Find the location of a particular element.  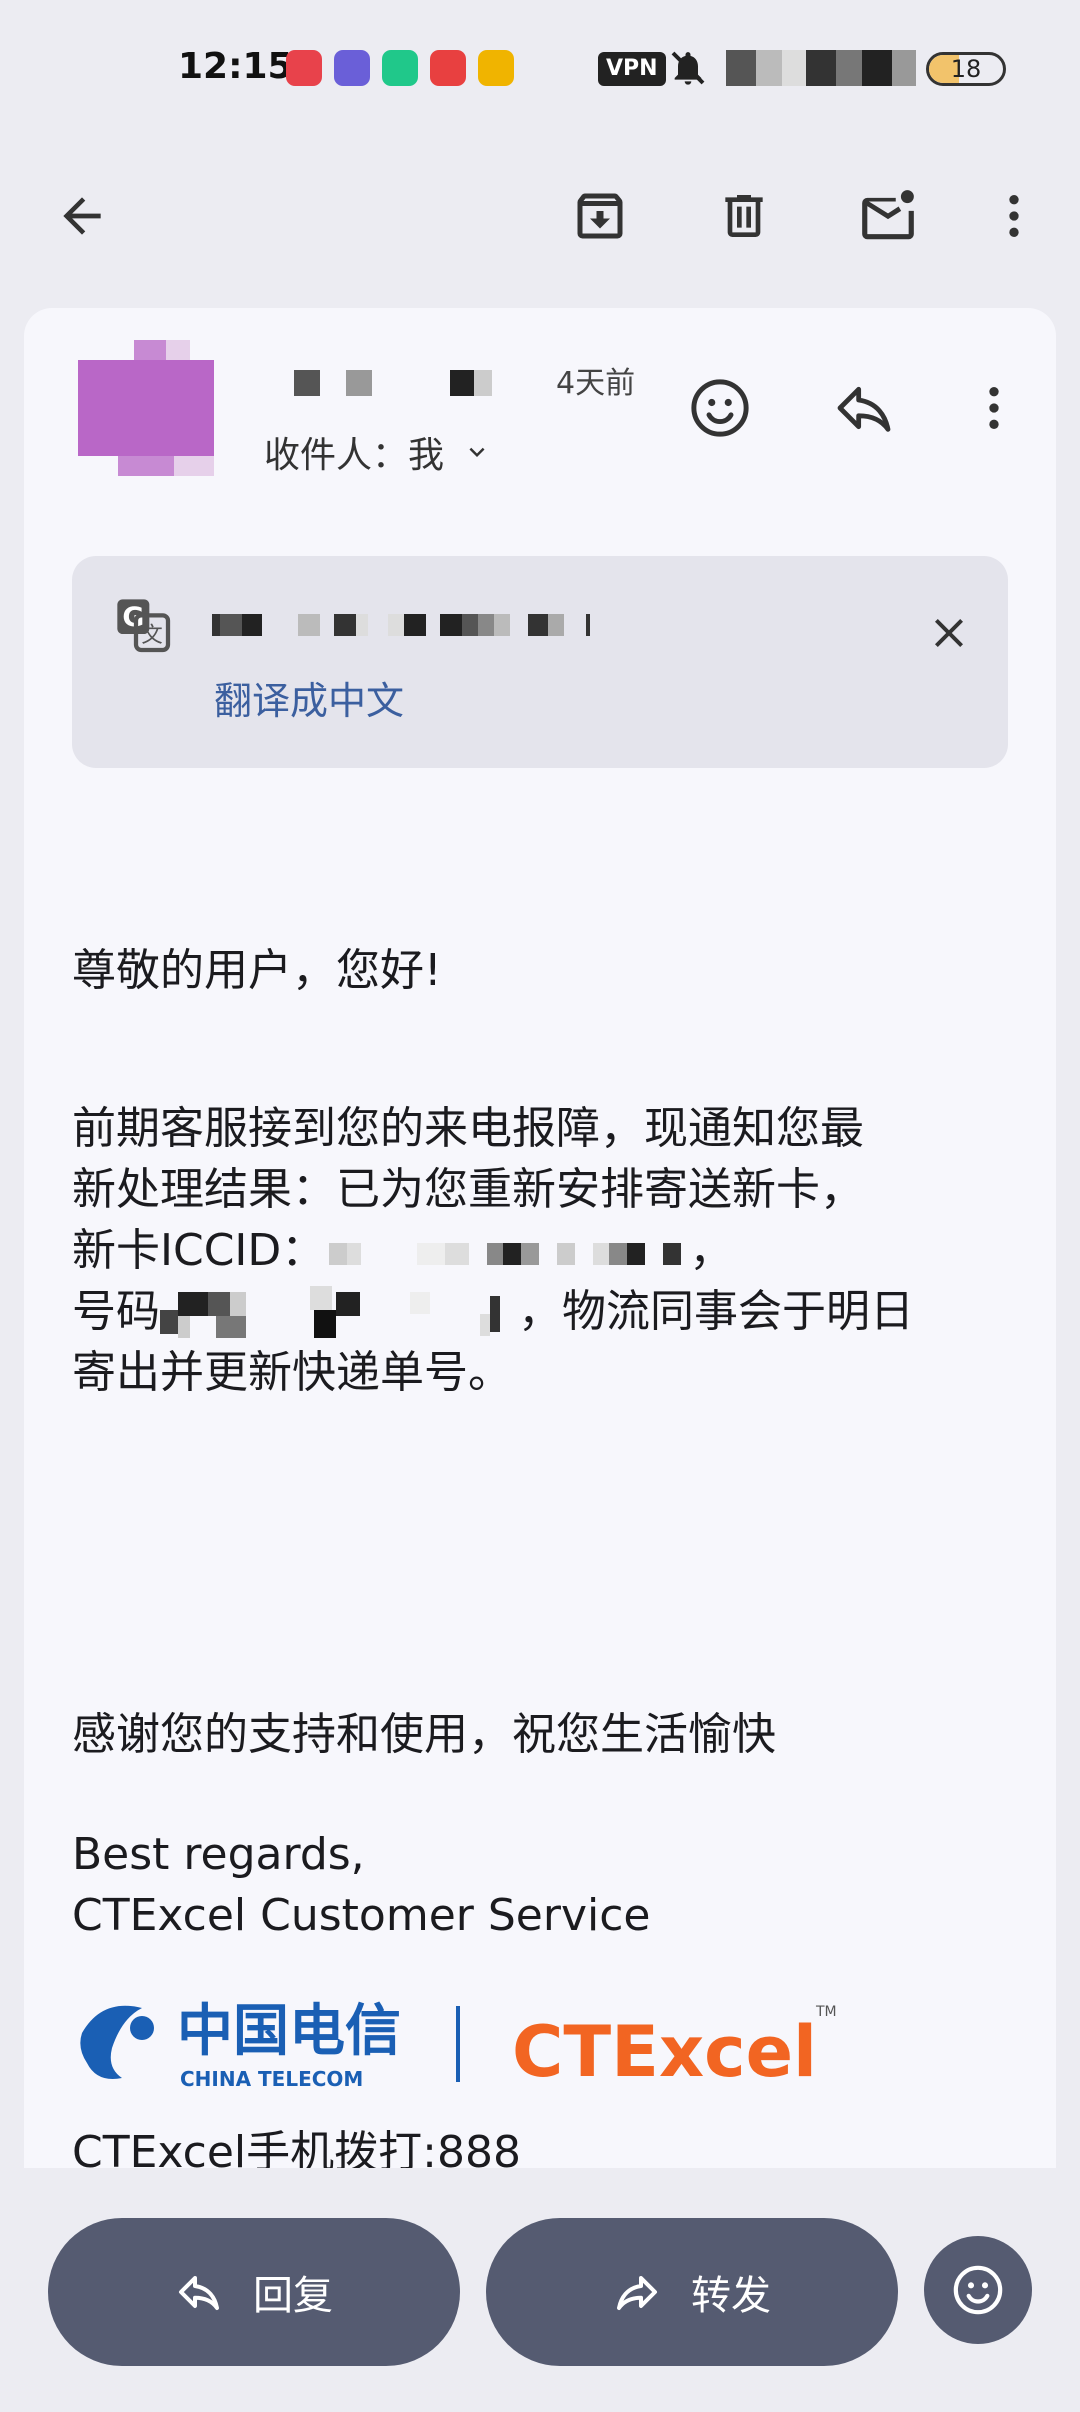

vpn-badge: VPN is located at coordinates (632, 69).